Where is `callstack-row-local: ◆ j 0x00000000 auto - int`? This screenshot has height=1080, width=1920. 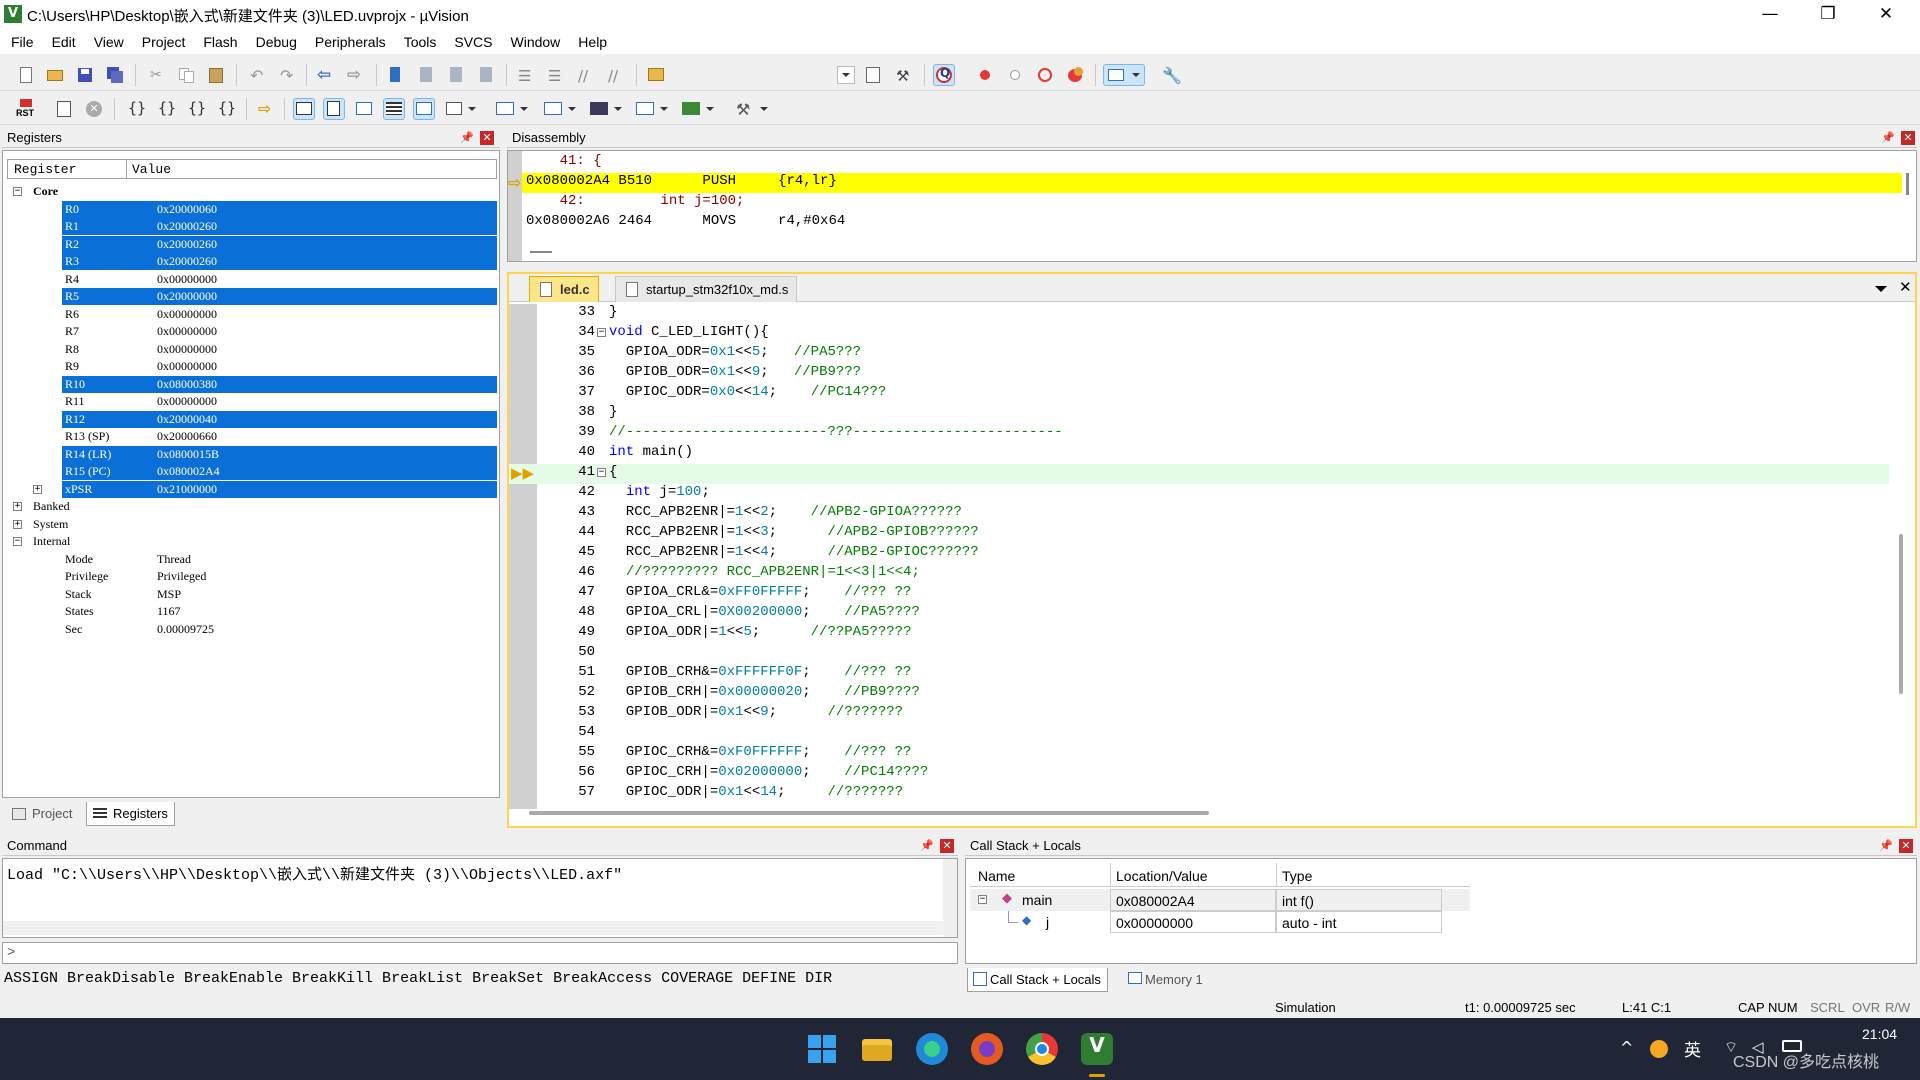
callstack-row-local: ◆ j 0x00000000 auto - int is located at coordinates (1220, 922).